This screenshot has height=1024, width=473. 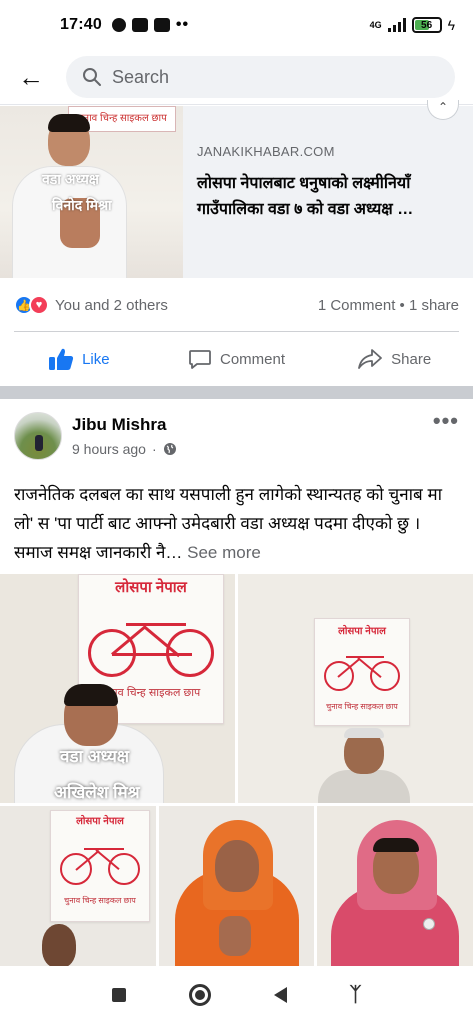 What do you see at coordinates (92, 77) in the screenshot?
I see `search-icon` at bounding box center [92, 77].